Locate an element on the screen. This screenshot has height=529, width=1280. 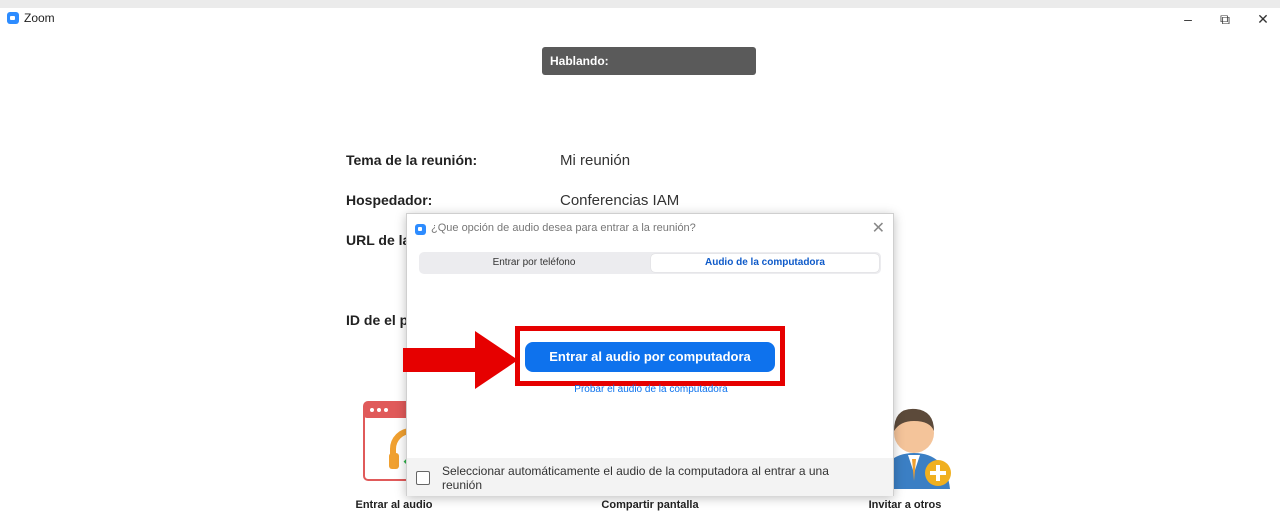
title-bar: Zoom – ⧉ ✕ is located at coordinates (640, 20).